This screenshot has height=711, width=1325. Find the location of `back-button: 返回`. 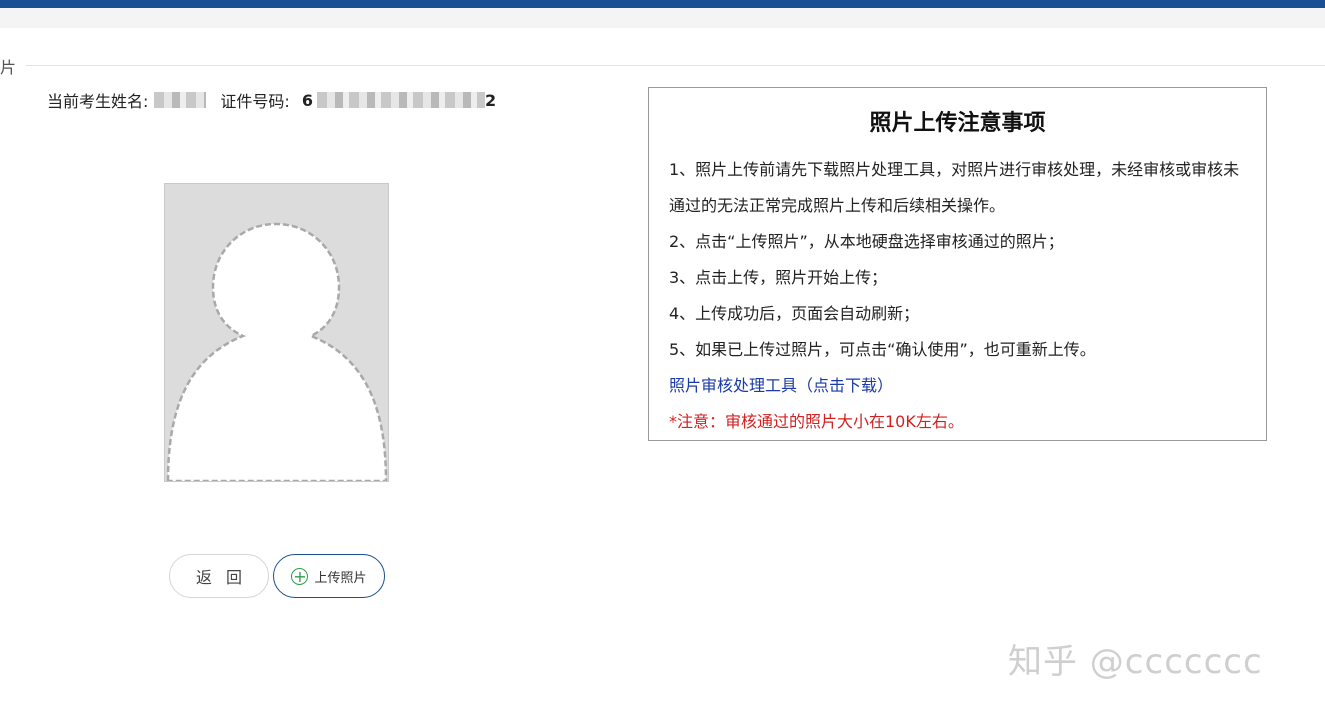

back-button: 返回 is located at coordinates (219, 576).